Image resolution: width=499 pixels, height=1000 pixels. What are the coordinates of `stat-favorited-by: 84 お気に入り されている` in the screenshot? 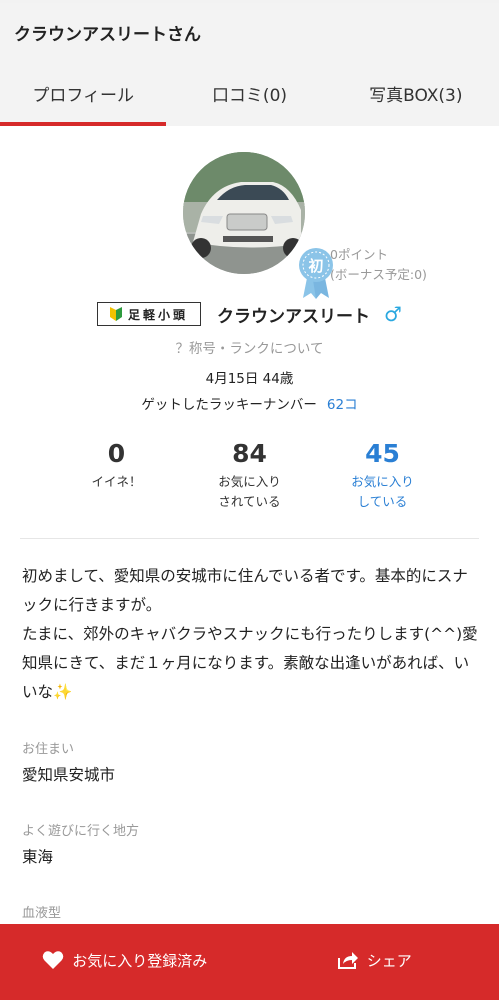 It's located at (249, 475).